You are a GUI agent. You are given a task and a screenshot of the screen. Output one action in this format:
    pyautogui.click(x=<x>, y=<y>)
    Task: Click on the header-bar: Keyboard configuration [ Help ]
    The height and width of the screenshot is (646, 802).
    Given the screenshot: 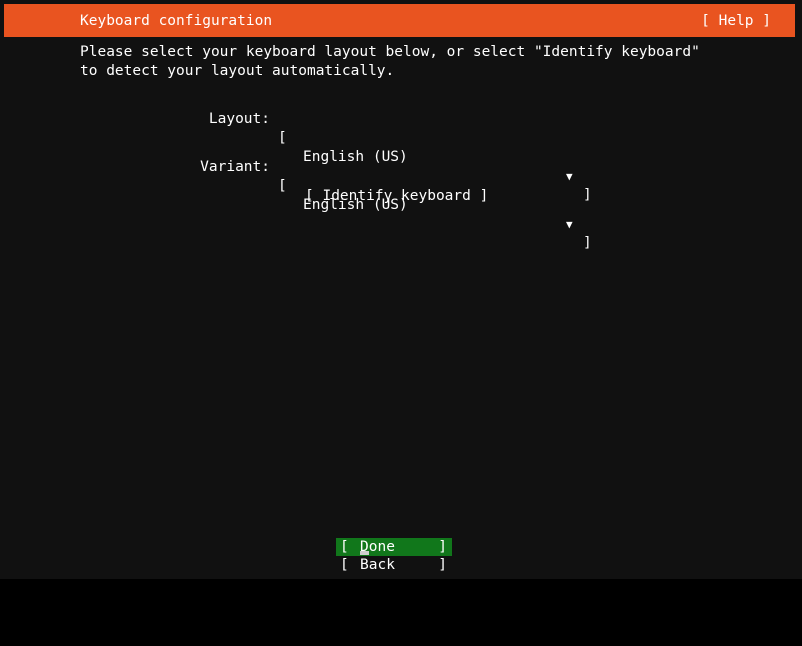 What is the action you would take?
    pyautogui.click(x=399, y=20)
    